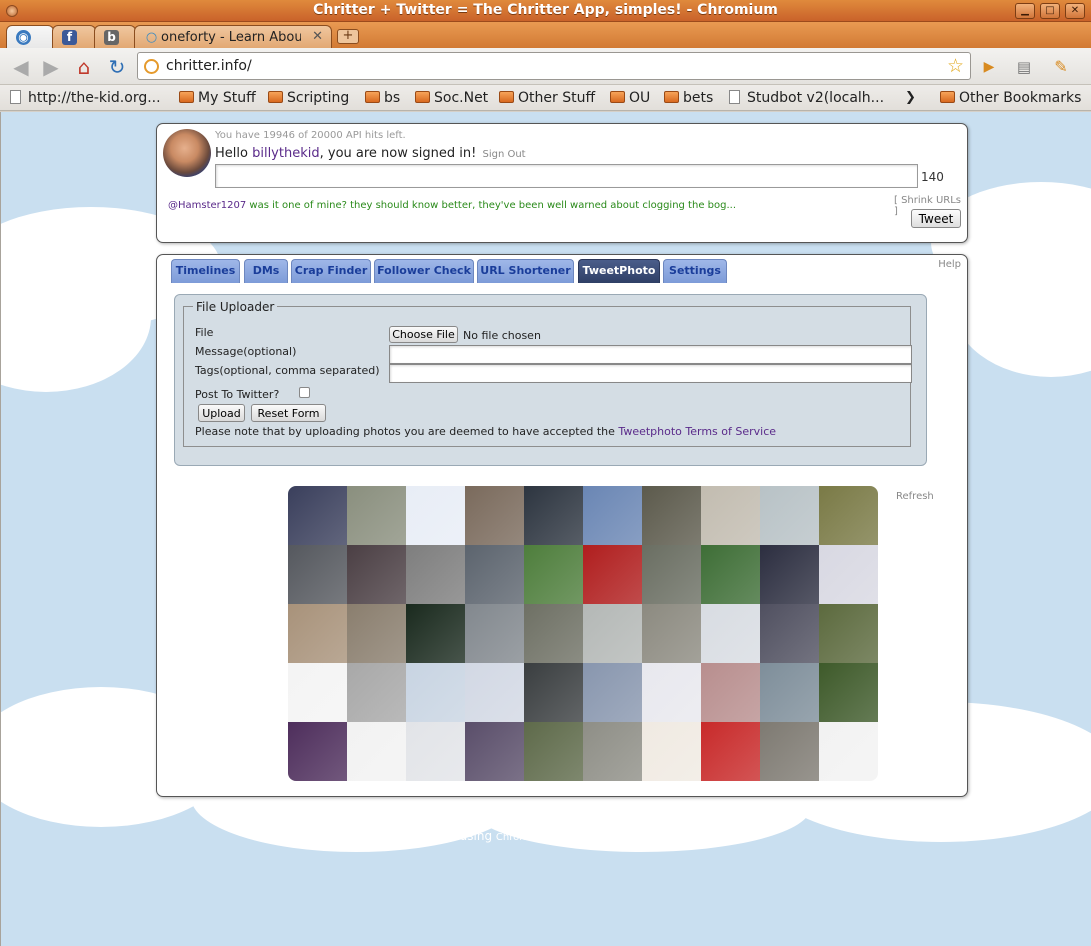 This screenshot has width=1091, height=946. Describe the element at coordinates (1024, 67) in the screenshot. I see `page-menu-icon: ▤` at that location.